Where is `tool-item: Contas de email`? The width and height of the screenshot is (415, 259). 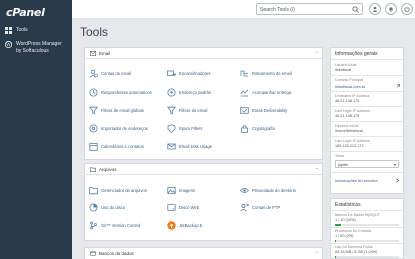
tool-item: Contas de email is located at coordinates (110, 73).